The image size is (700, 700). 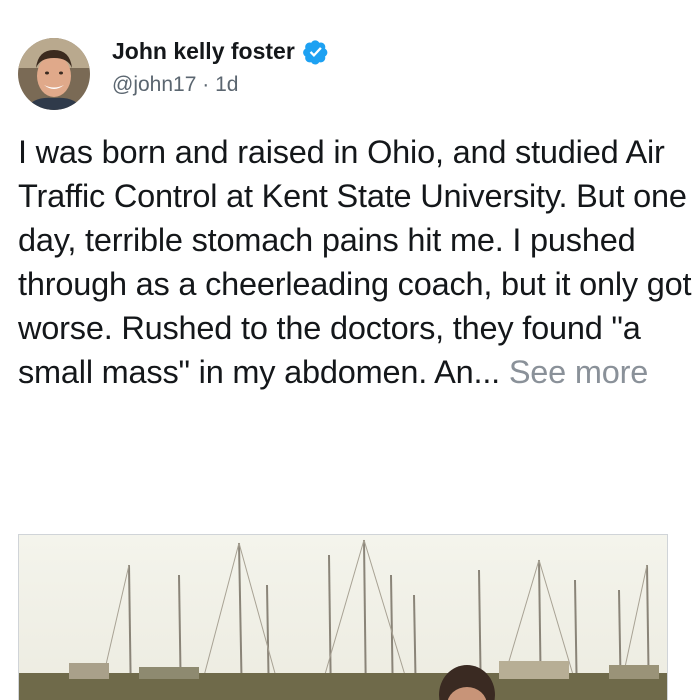 What do you see at coordinates (579, 372) in the screenshot?
I see `see-more-link: See more` at bounding box center [579, 372].